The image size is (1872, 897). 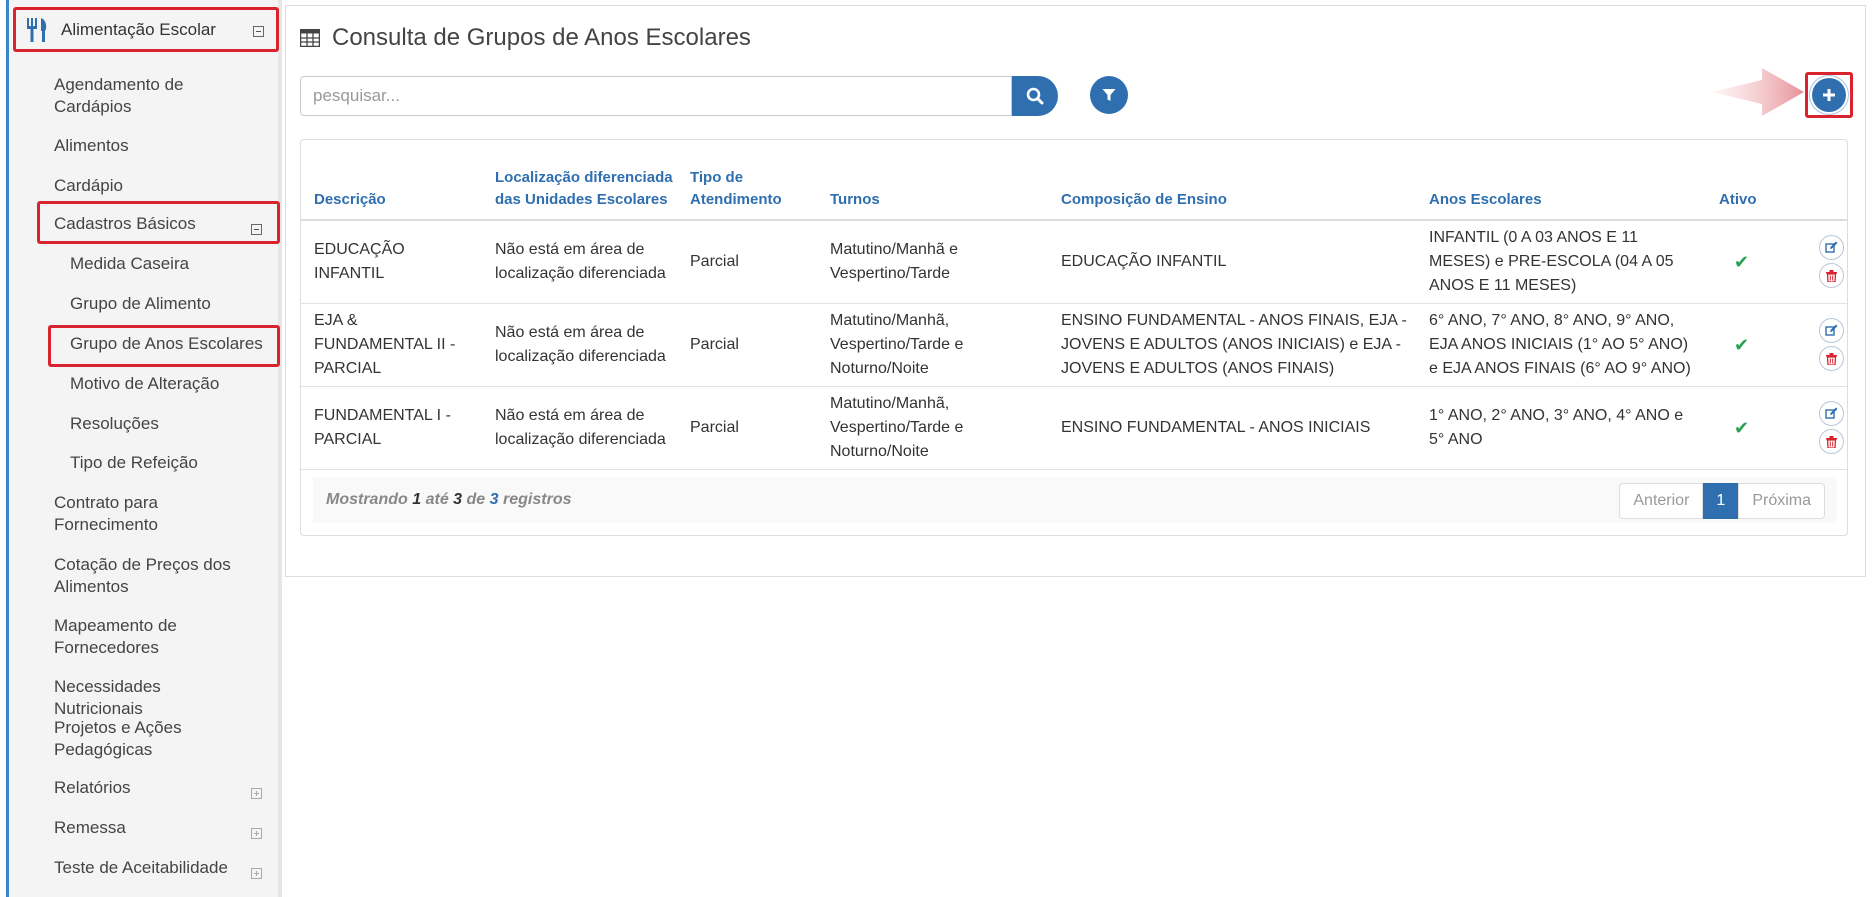 What do you see at coordinates (1781, 501) in the screenshot?
I see `pagination-next: Próxima` at bounding box center [1781, 501].